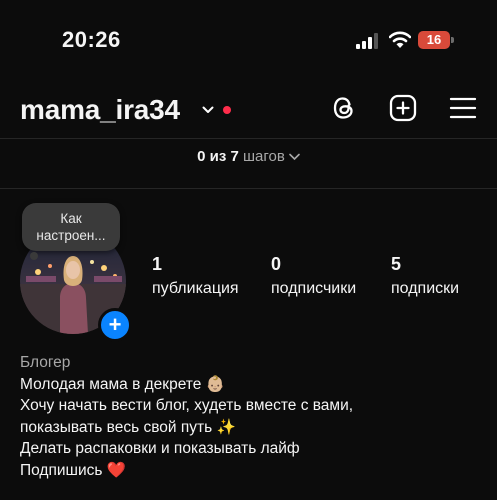  What do you see at coordinates (344, 108) in the screenshot?
I see `threads-icon` at bounding box center [344, 108].